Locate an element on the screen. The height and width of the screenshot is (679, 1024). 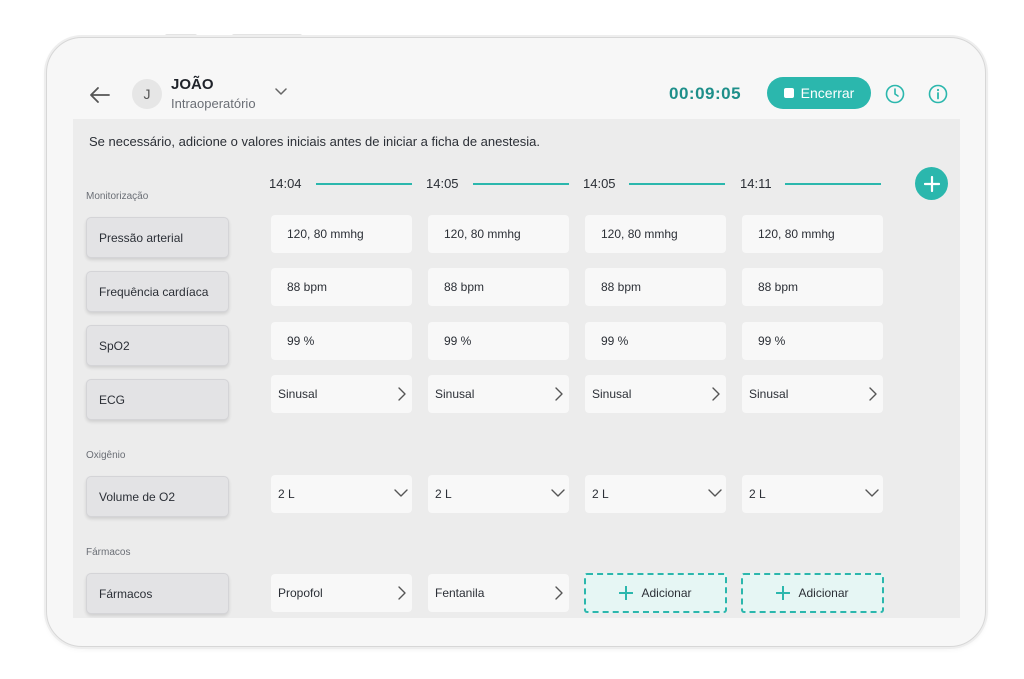
stop-icon is located at coordinates (788, 93).